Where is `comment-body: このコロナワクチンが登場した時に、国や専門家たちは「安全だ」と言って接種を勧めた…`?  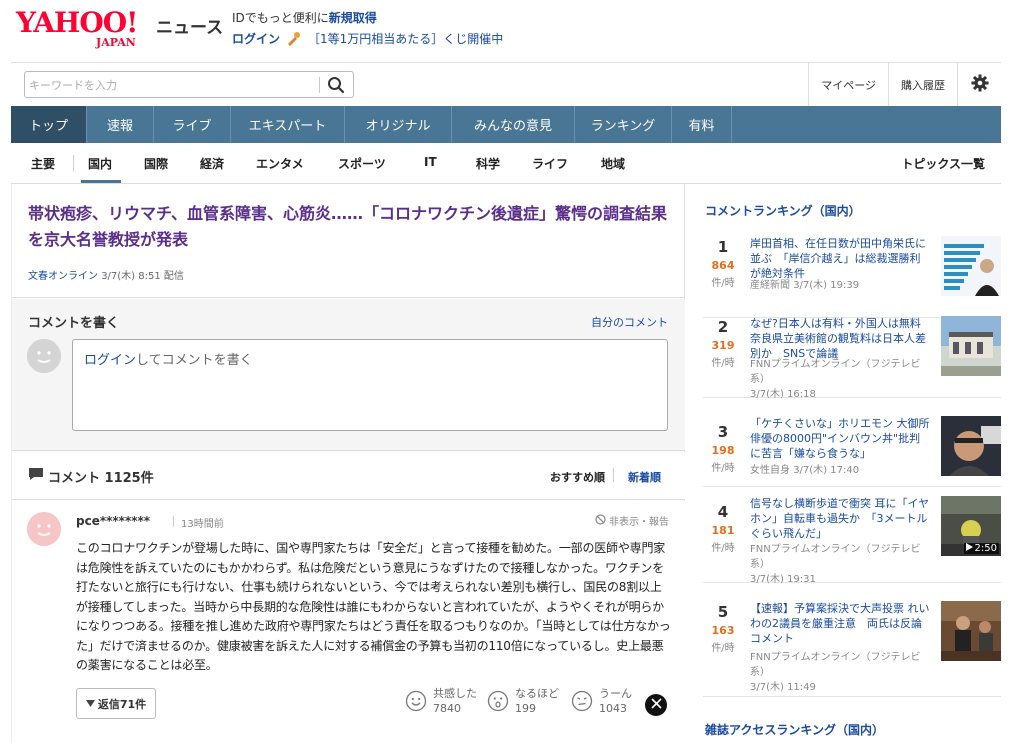 comment-body: このコロナワクチンが登場した時に、国や専門家たちは「安全だ」と言って接種を勧めた… is located at coordinates (373, 606).